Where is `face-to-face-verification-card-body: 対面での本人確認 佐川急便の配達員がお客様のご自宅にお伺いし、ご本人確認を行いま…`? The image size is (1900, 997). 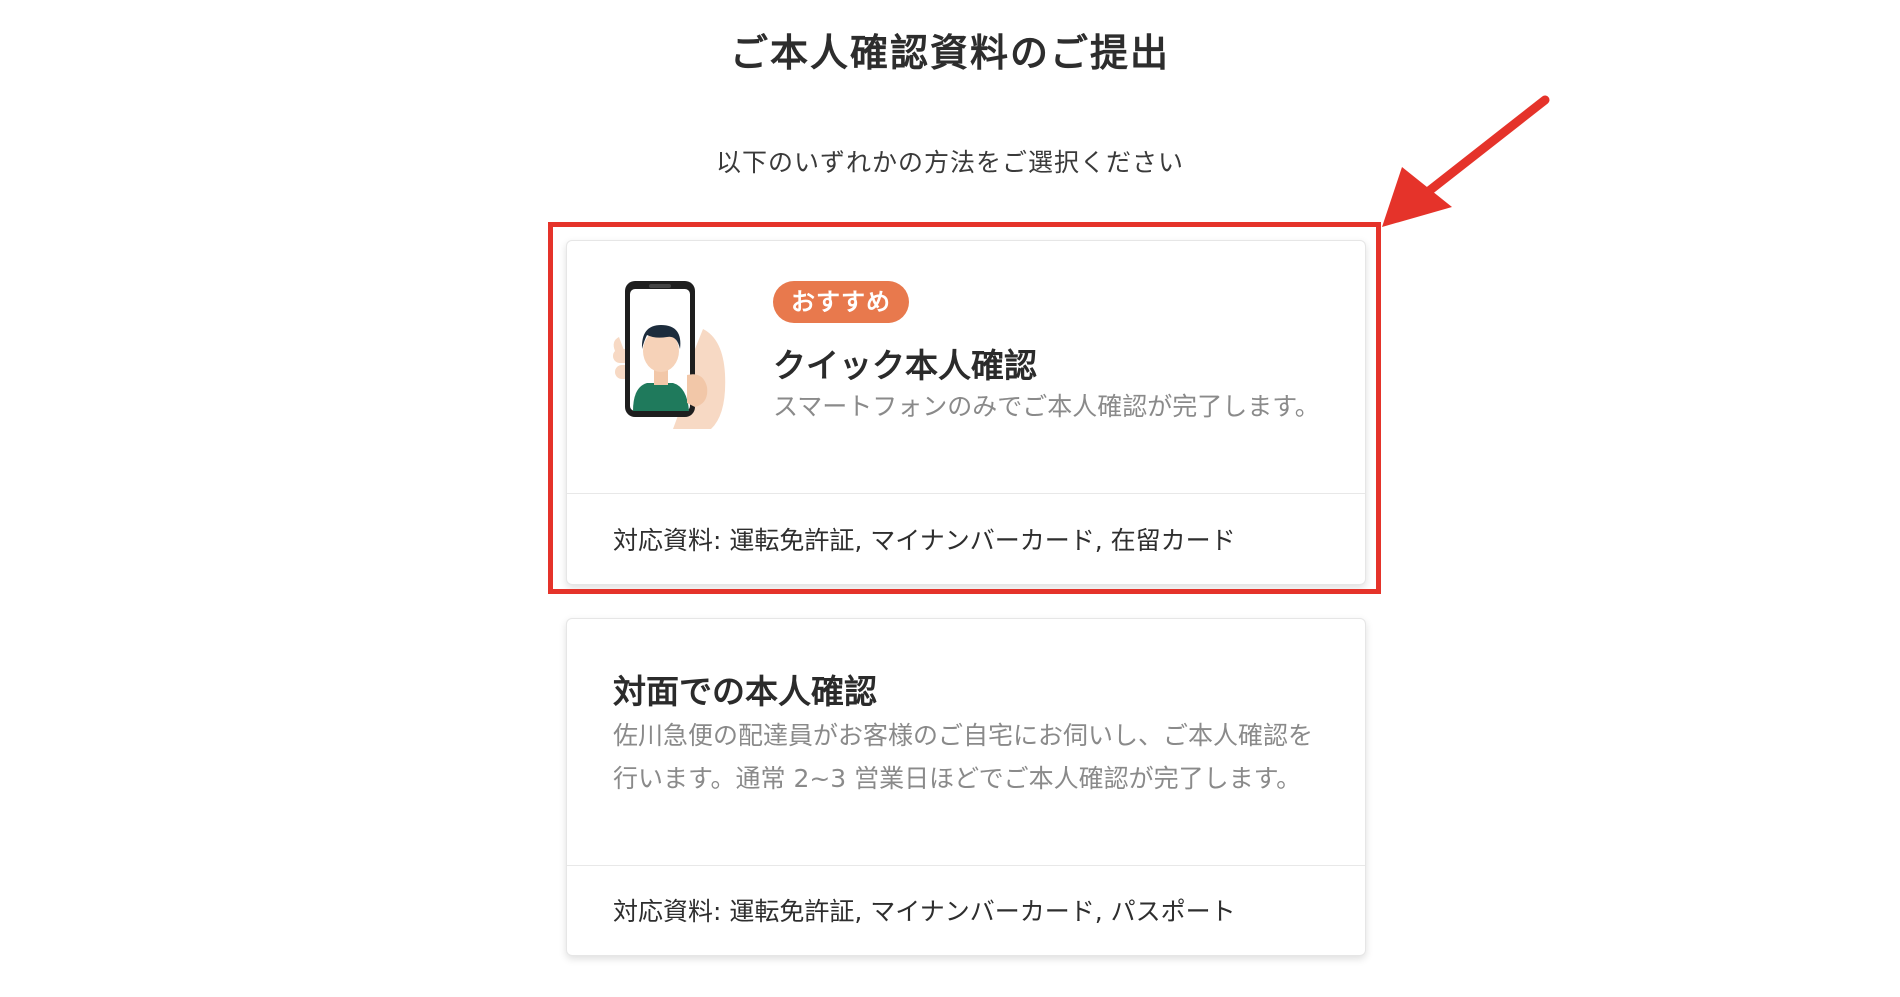 face-to-face-verification-card-body: 対面での本人確認 佐川急便の配達員がお客様のご自宅にお伺いし、ご本人確認を行いま… is located at coordinates (966, 742).